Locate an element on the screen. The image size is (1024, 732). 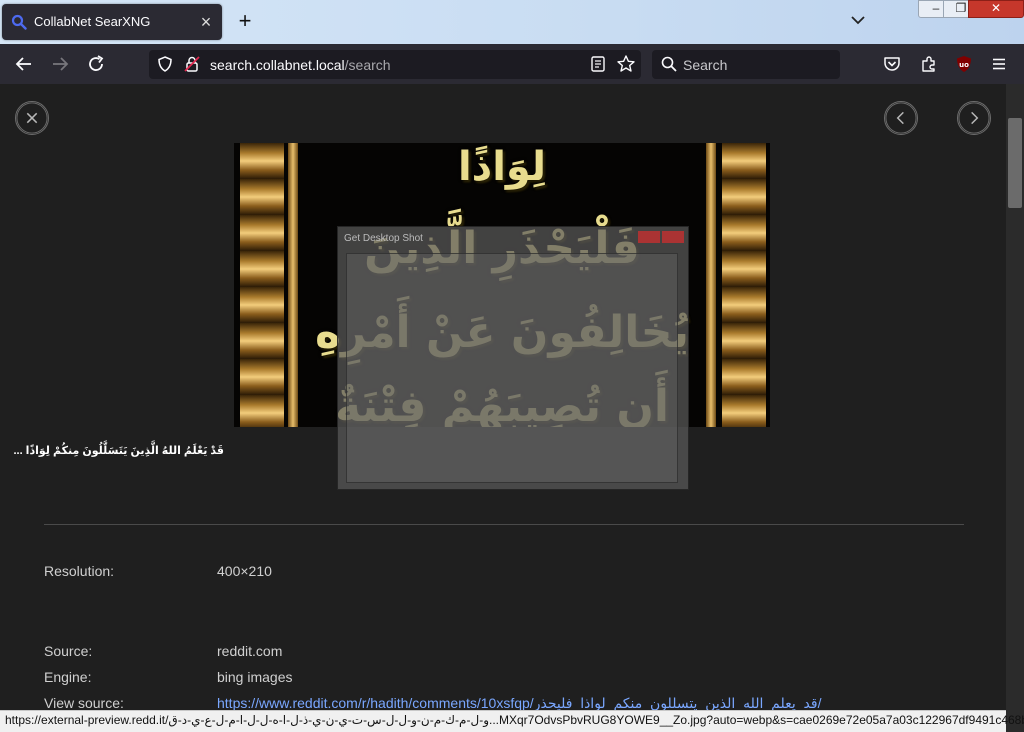
list-all-tabs-chevron-icon is located at coordinates (858, 20).